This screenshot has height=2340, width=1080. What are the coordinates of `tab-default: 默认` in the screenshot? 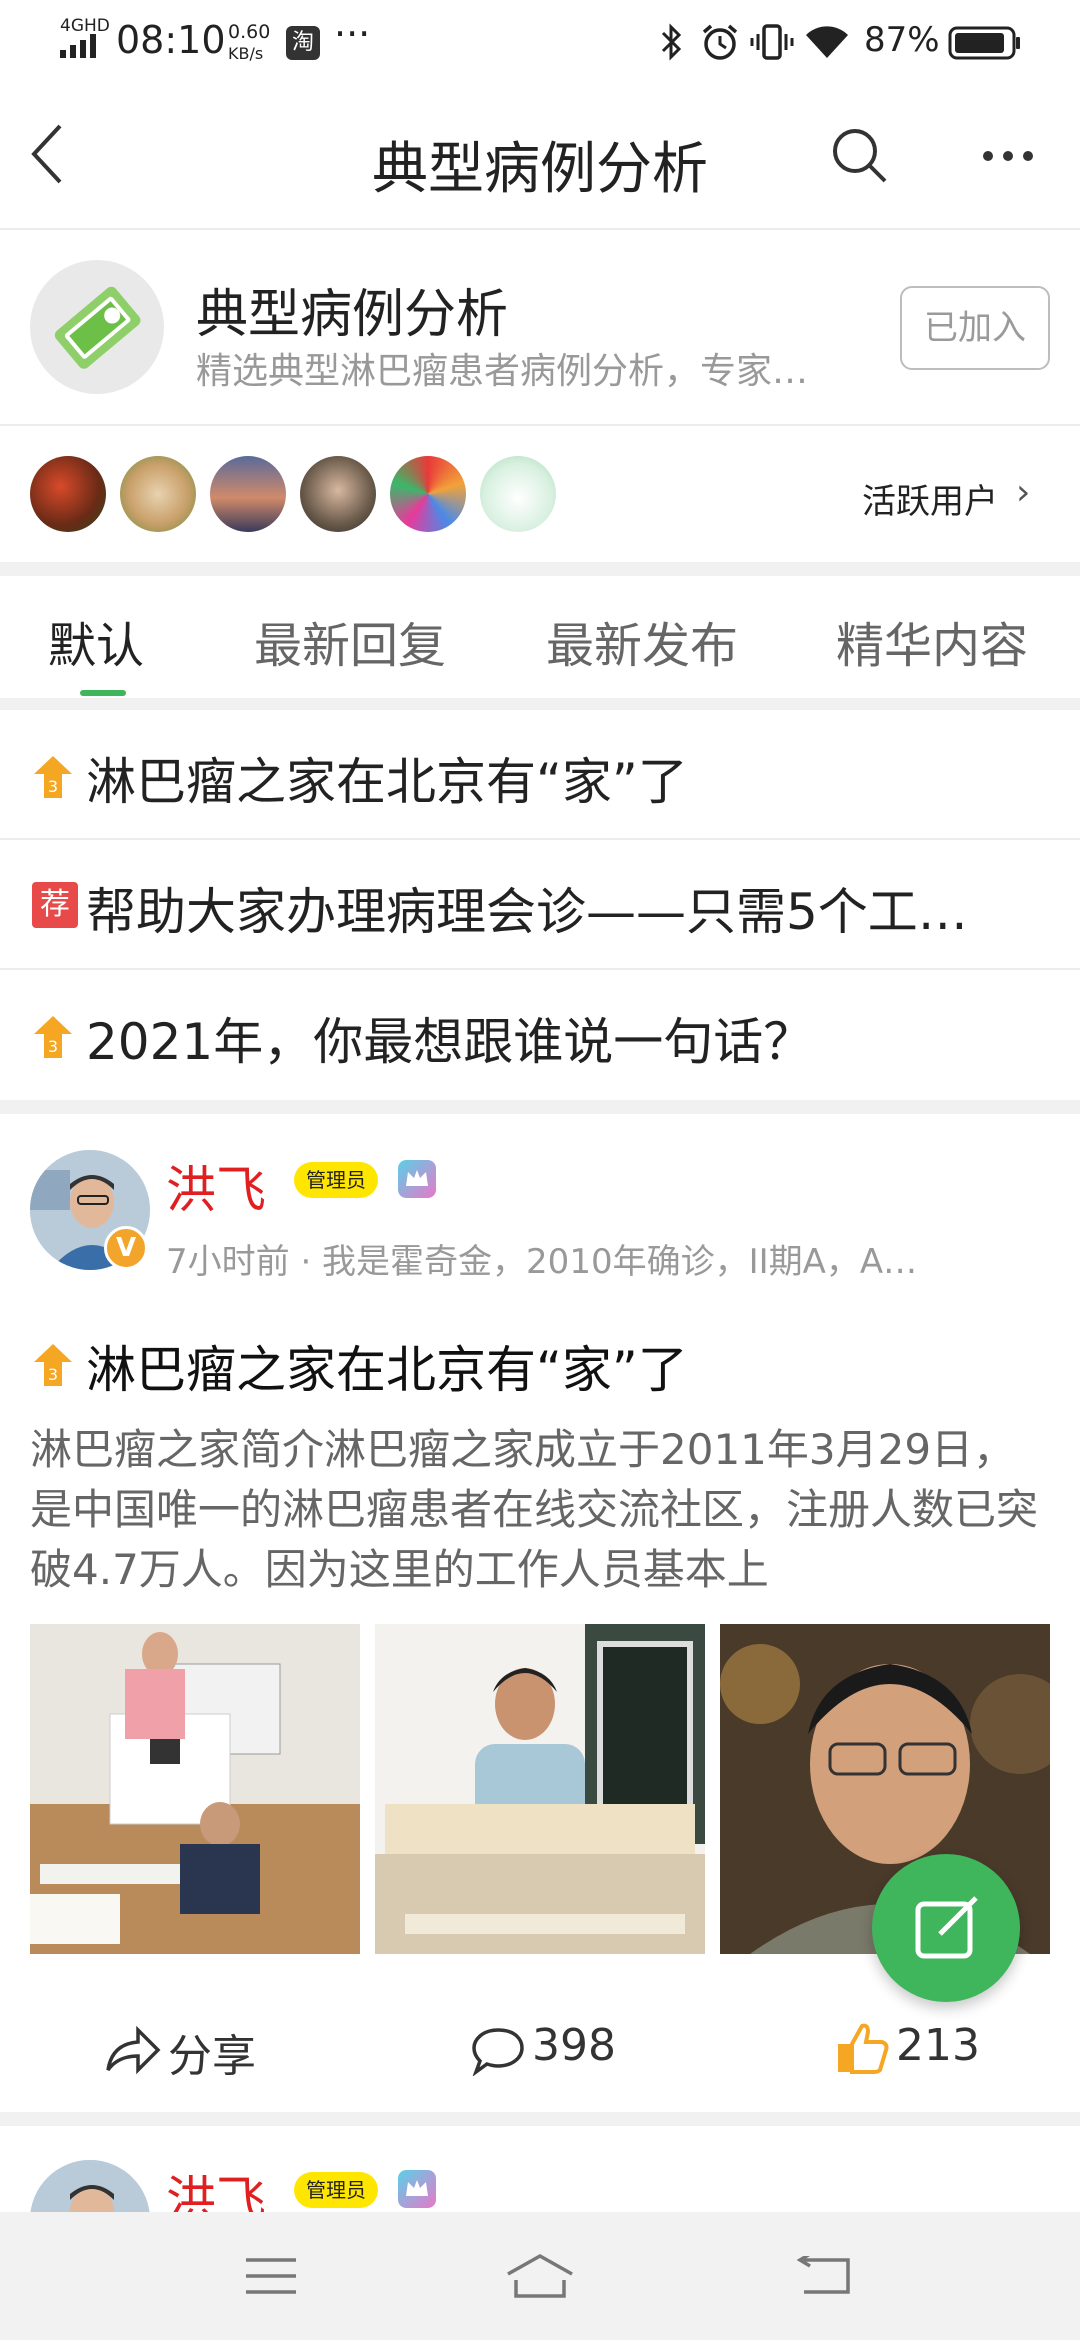 It's located at (96, 641).